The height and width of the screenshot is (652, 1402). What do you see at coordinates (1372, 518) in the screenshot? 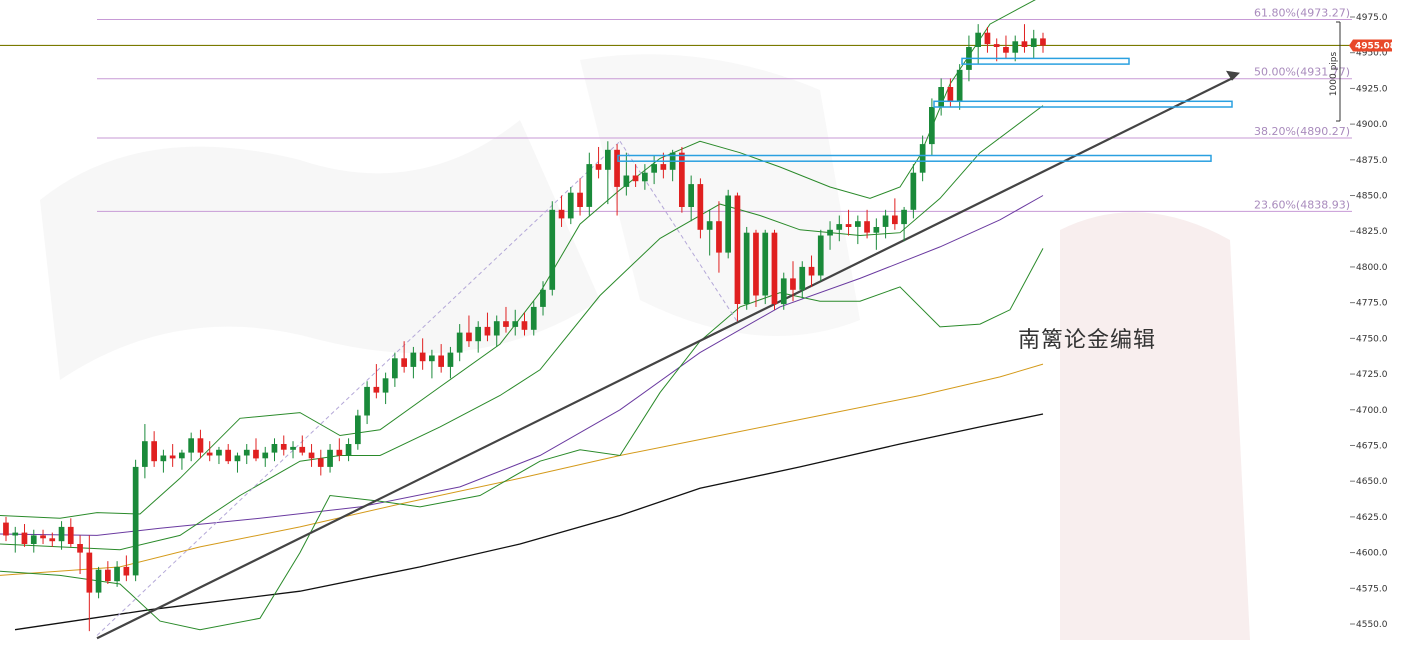
I see `axis-tick-label: 4625.0` at bounding box center [1372, 518].